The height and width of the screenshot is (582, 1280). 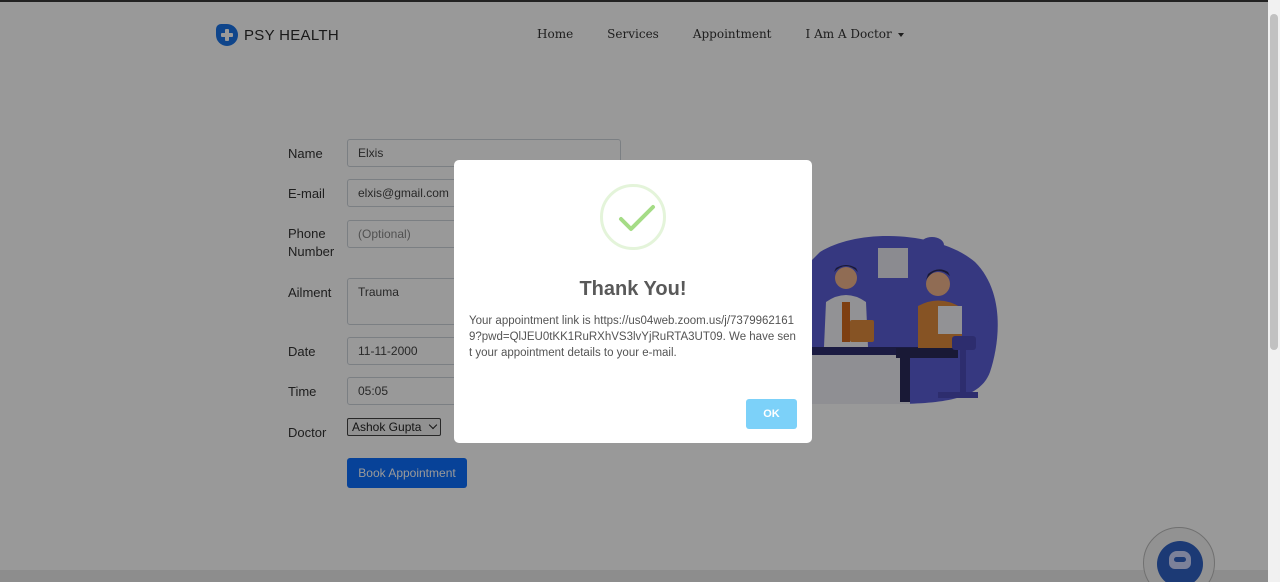 I want to click on scrollbar, so click(x=1274, y=291).